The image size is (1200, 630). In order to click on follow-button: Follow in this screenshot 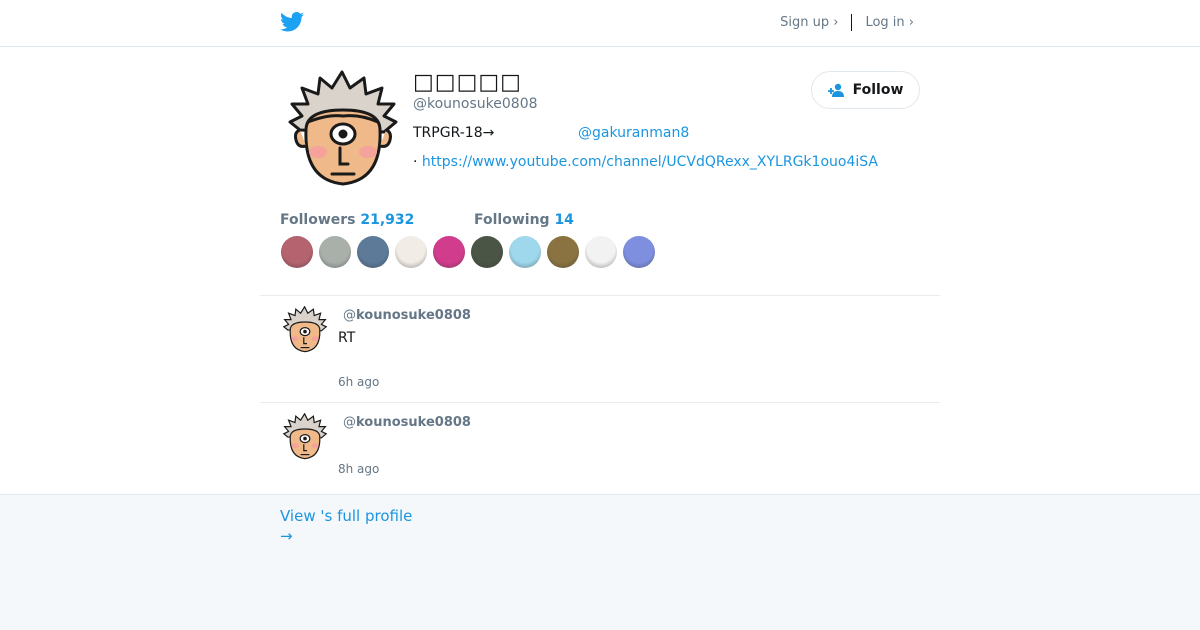, I will do `click(865, 90)`.